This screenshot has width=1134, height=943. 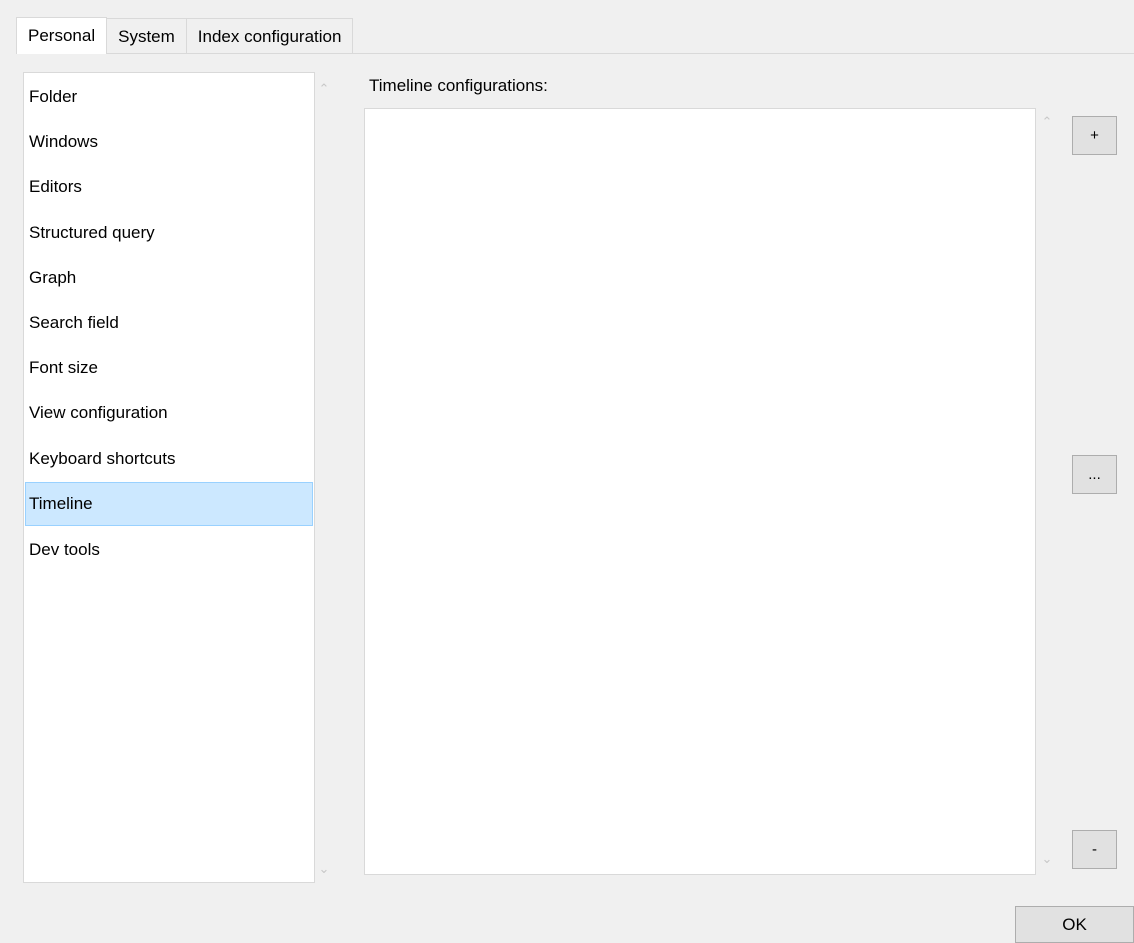 What do you see at coordinates (1094, 135) in the screenshot?
I see `add-configuration-button: +` at bounding box center [1094, 135].